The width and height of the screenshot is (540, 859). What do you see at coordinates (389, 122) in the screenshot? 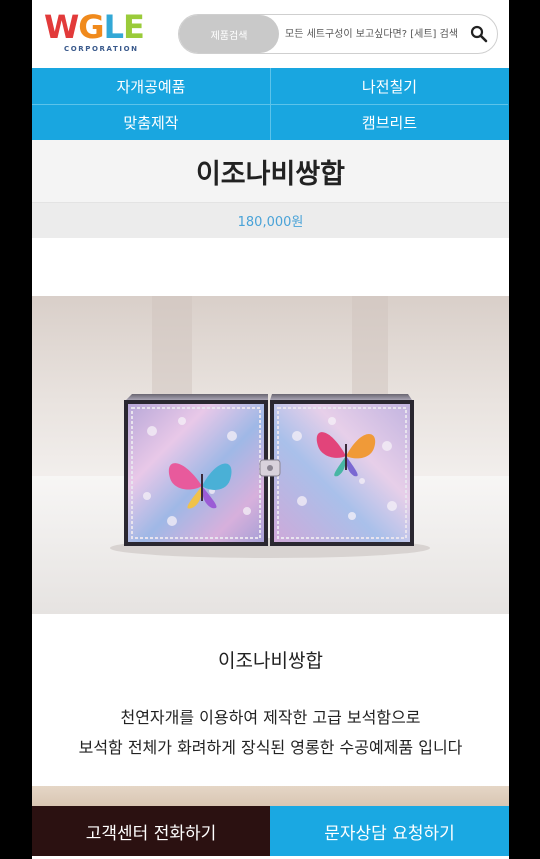
I see `nav-item-cambrit: 캠브리트` at bounding box center [389, 122].